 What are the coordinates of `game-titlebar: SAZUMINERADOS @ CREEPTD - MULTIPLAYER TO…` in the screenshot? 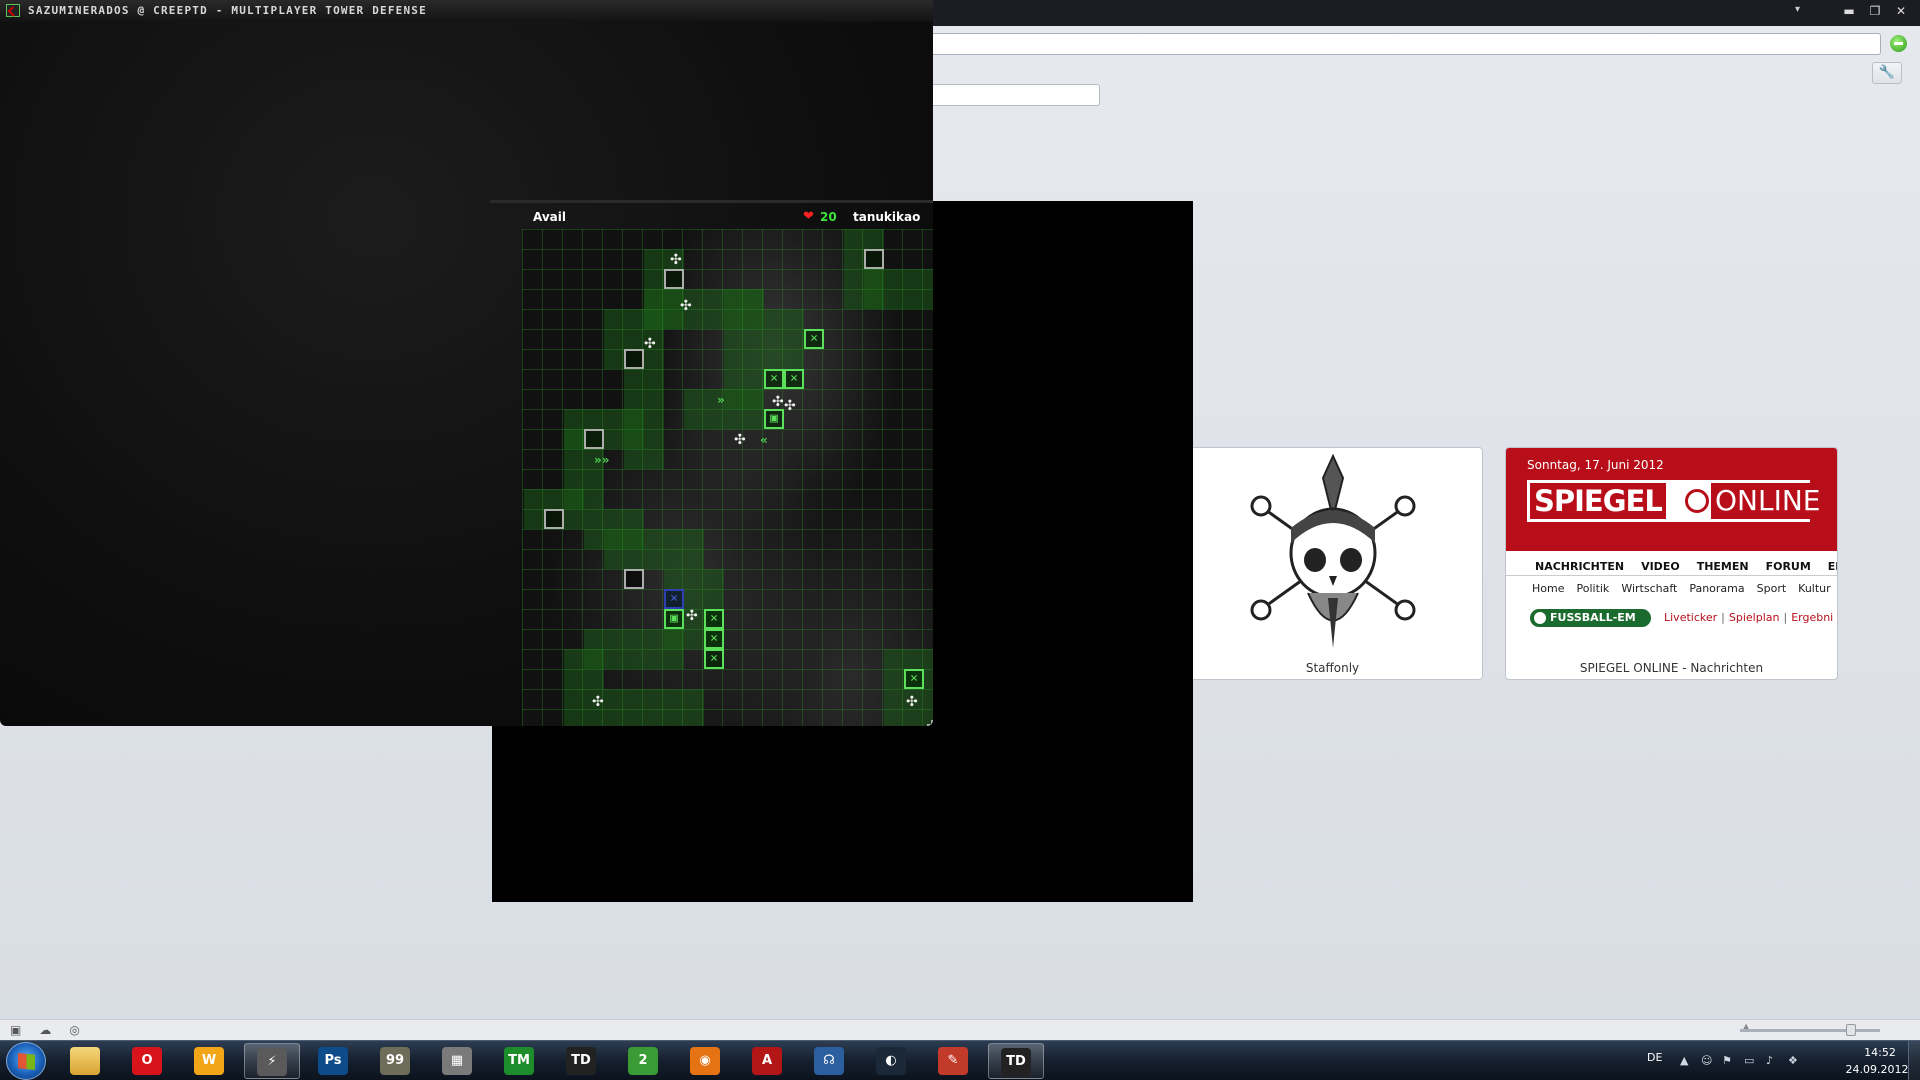 It's located at (466, 11).